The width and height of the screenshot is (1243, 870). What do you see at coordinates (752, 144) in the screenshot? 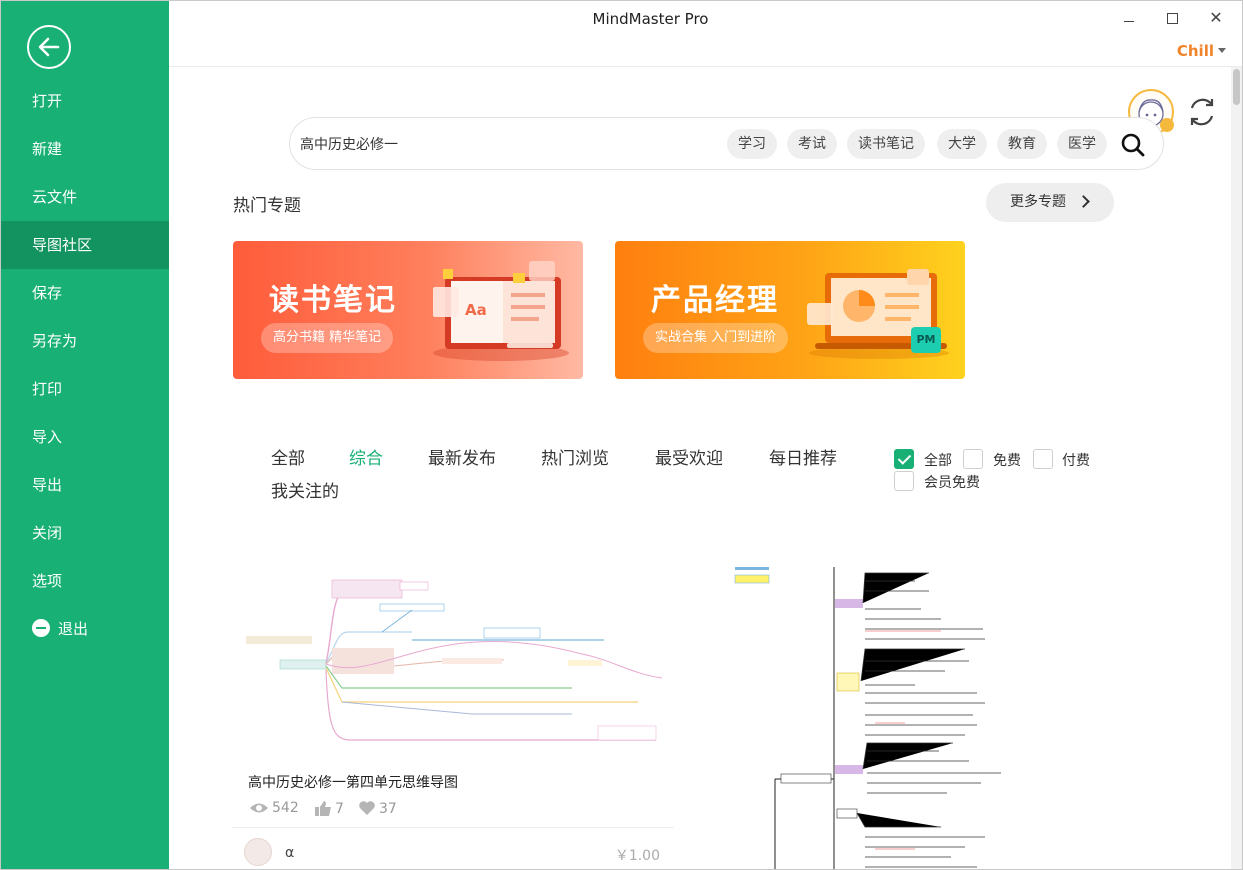
I see `tag-study: 学习` at bounding box center [752, 144].